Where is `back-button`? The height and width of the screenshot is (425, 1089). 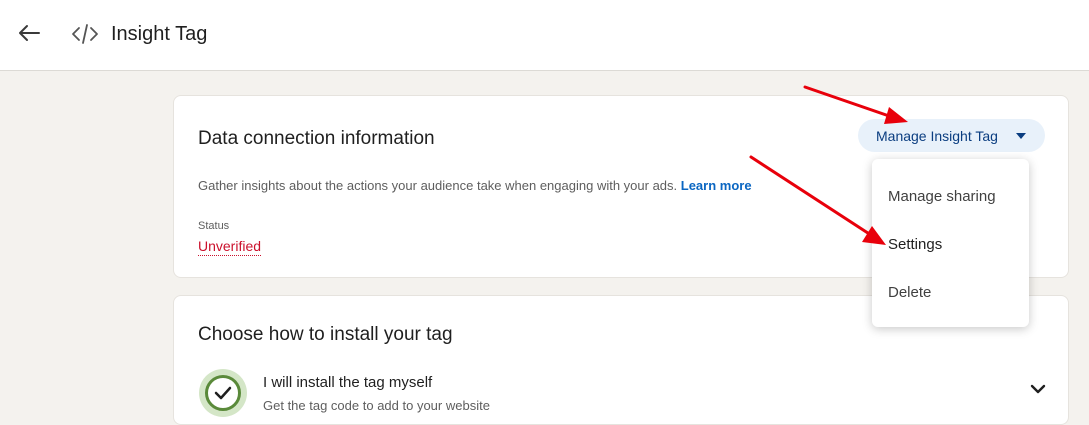 back-button is located at coordinates (29, 33).